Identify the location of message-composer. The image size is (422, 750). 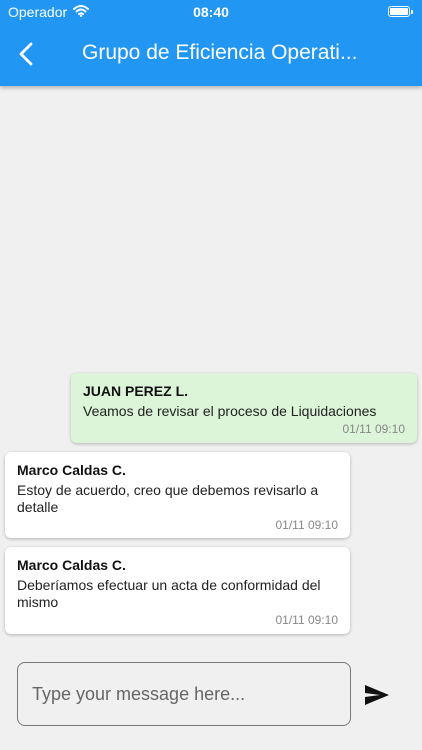
(211, 700).